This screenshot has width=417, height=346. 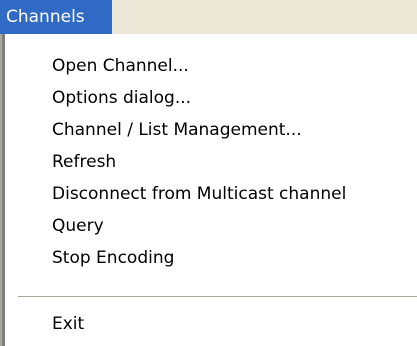 I want to click on menu-item-disconnect-multicast: Disconnect from Multicast channel, so click(x=209, y=194).